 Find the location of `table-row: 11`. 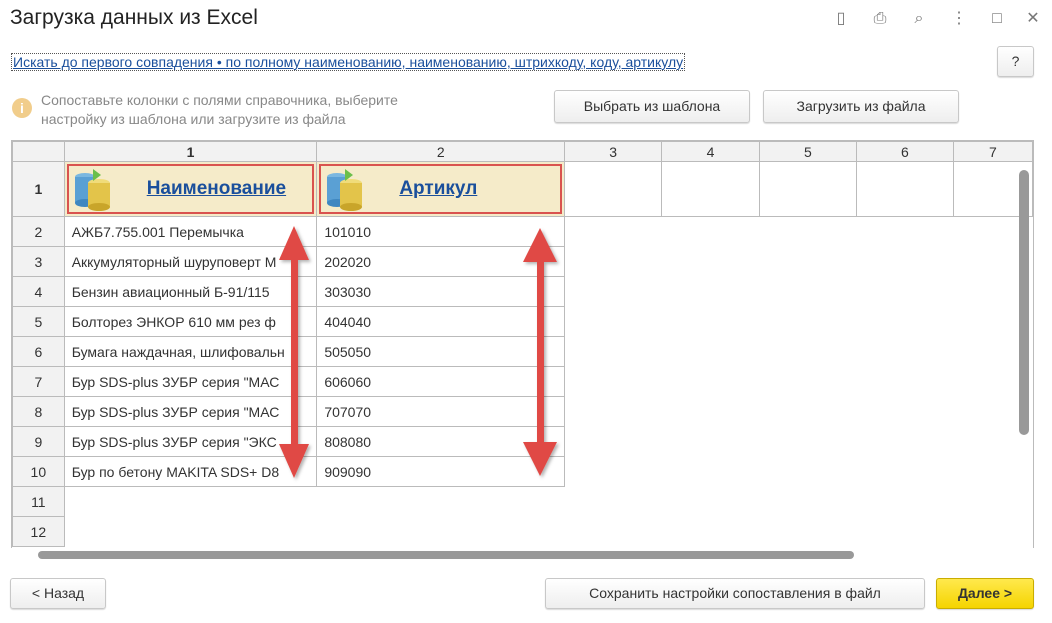

table-row: 11 is located at coordinates (522, 501).